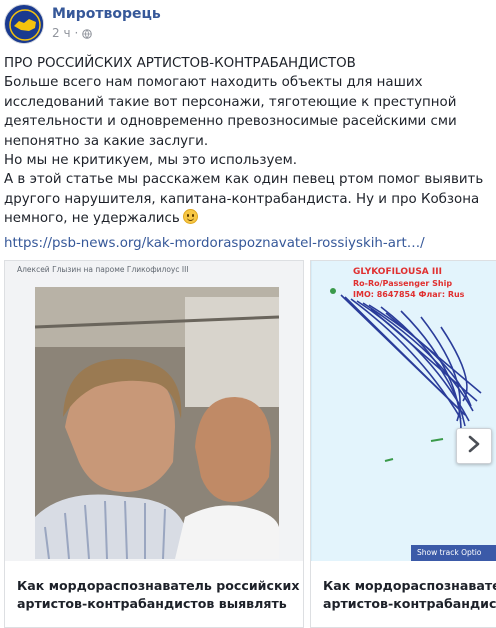 This screenshot has width=496, height=628. I want to click on map-ship-name: GLYKOFILOUSA III, so click(397, 272).